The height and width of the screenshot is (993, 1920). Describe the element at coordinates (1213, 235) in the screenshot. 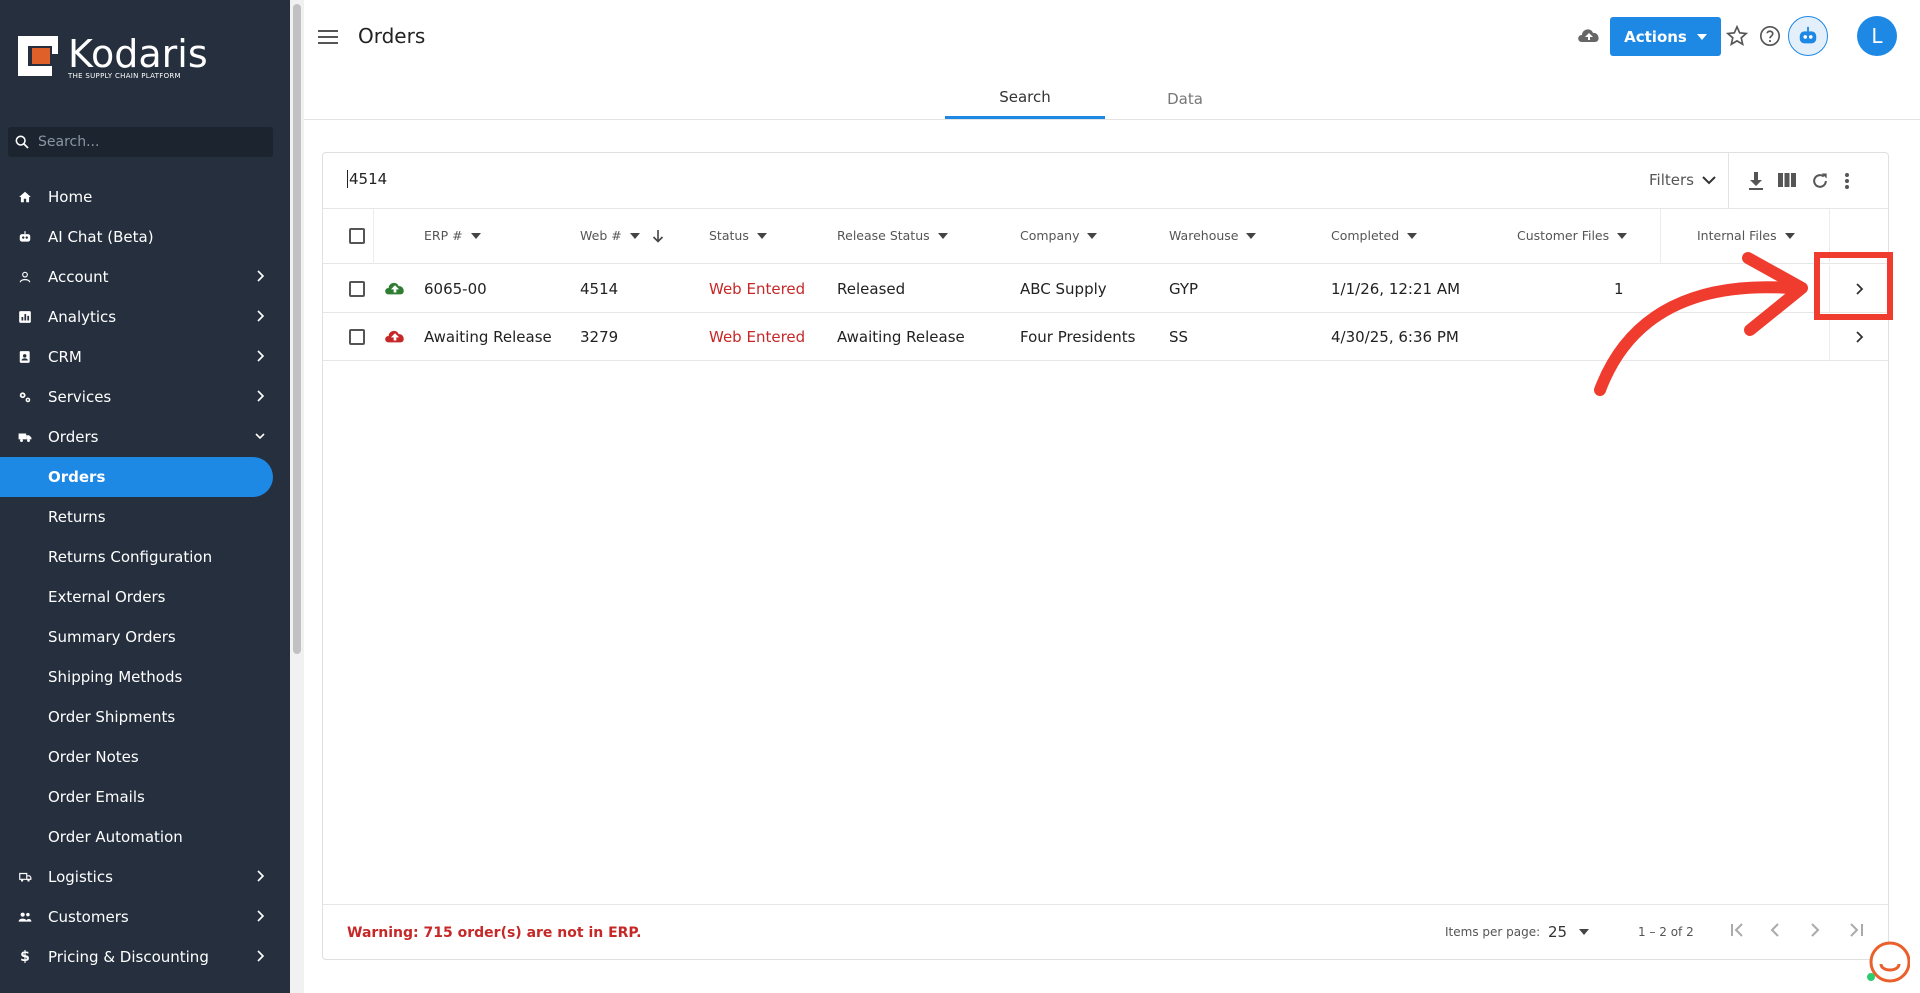

I see `column-header-warehouse: Warehouse` at that location.